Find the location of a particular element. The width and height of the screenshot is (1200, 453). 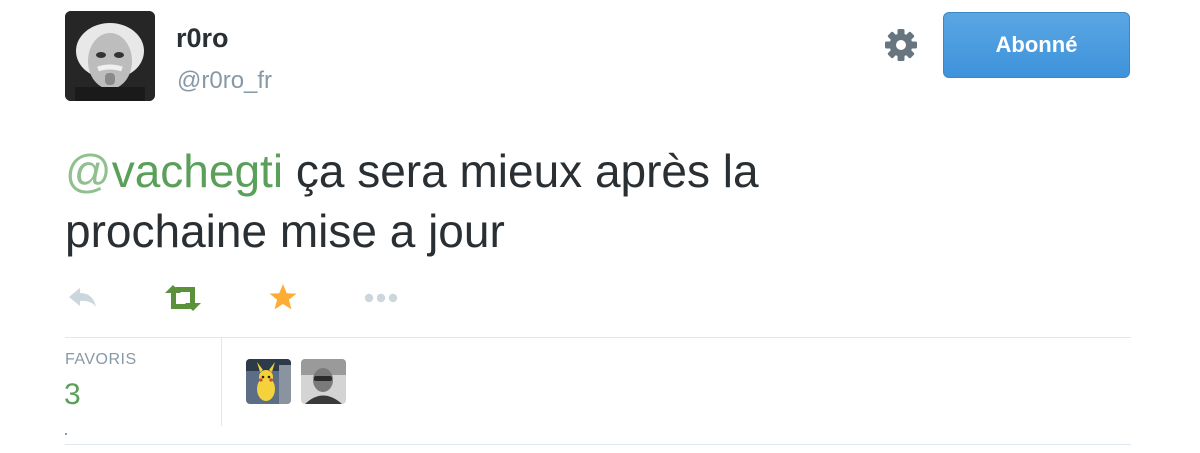

screen-name: @r0ro_fr is located at coordinates (224, 81).